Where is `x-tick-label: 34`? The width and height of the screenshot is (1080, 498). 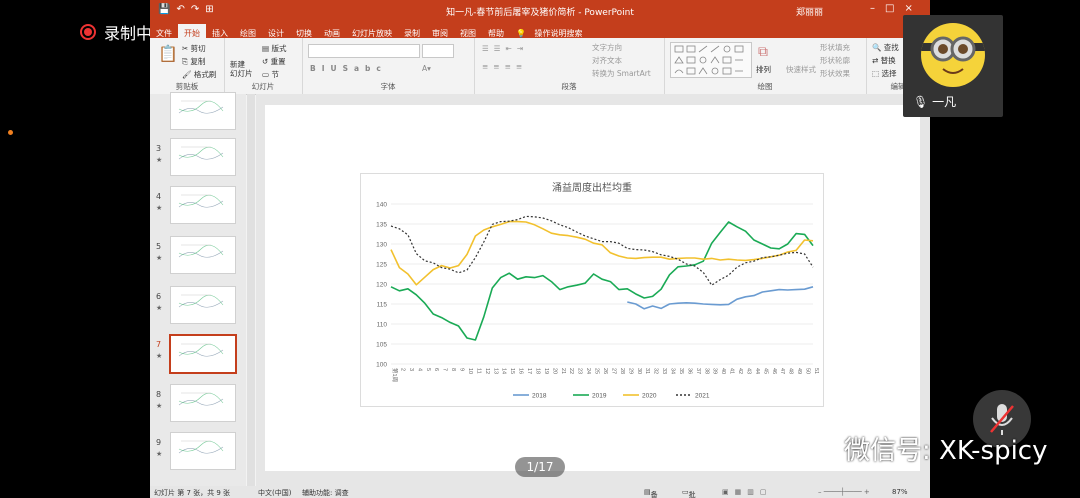 x-tick-label: 34 is located at coordinates (673, 371).